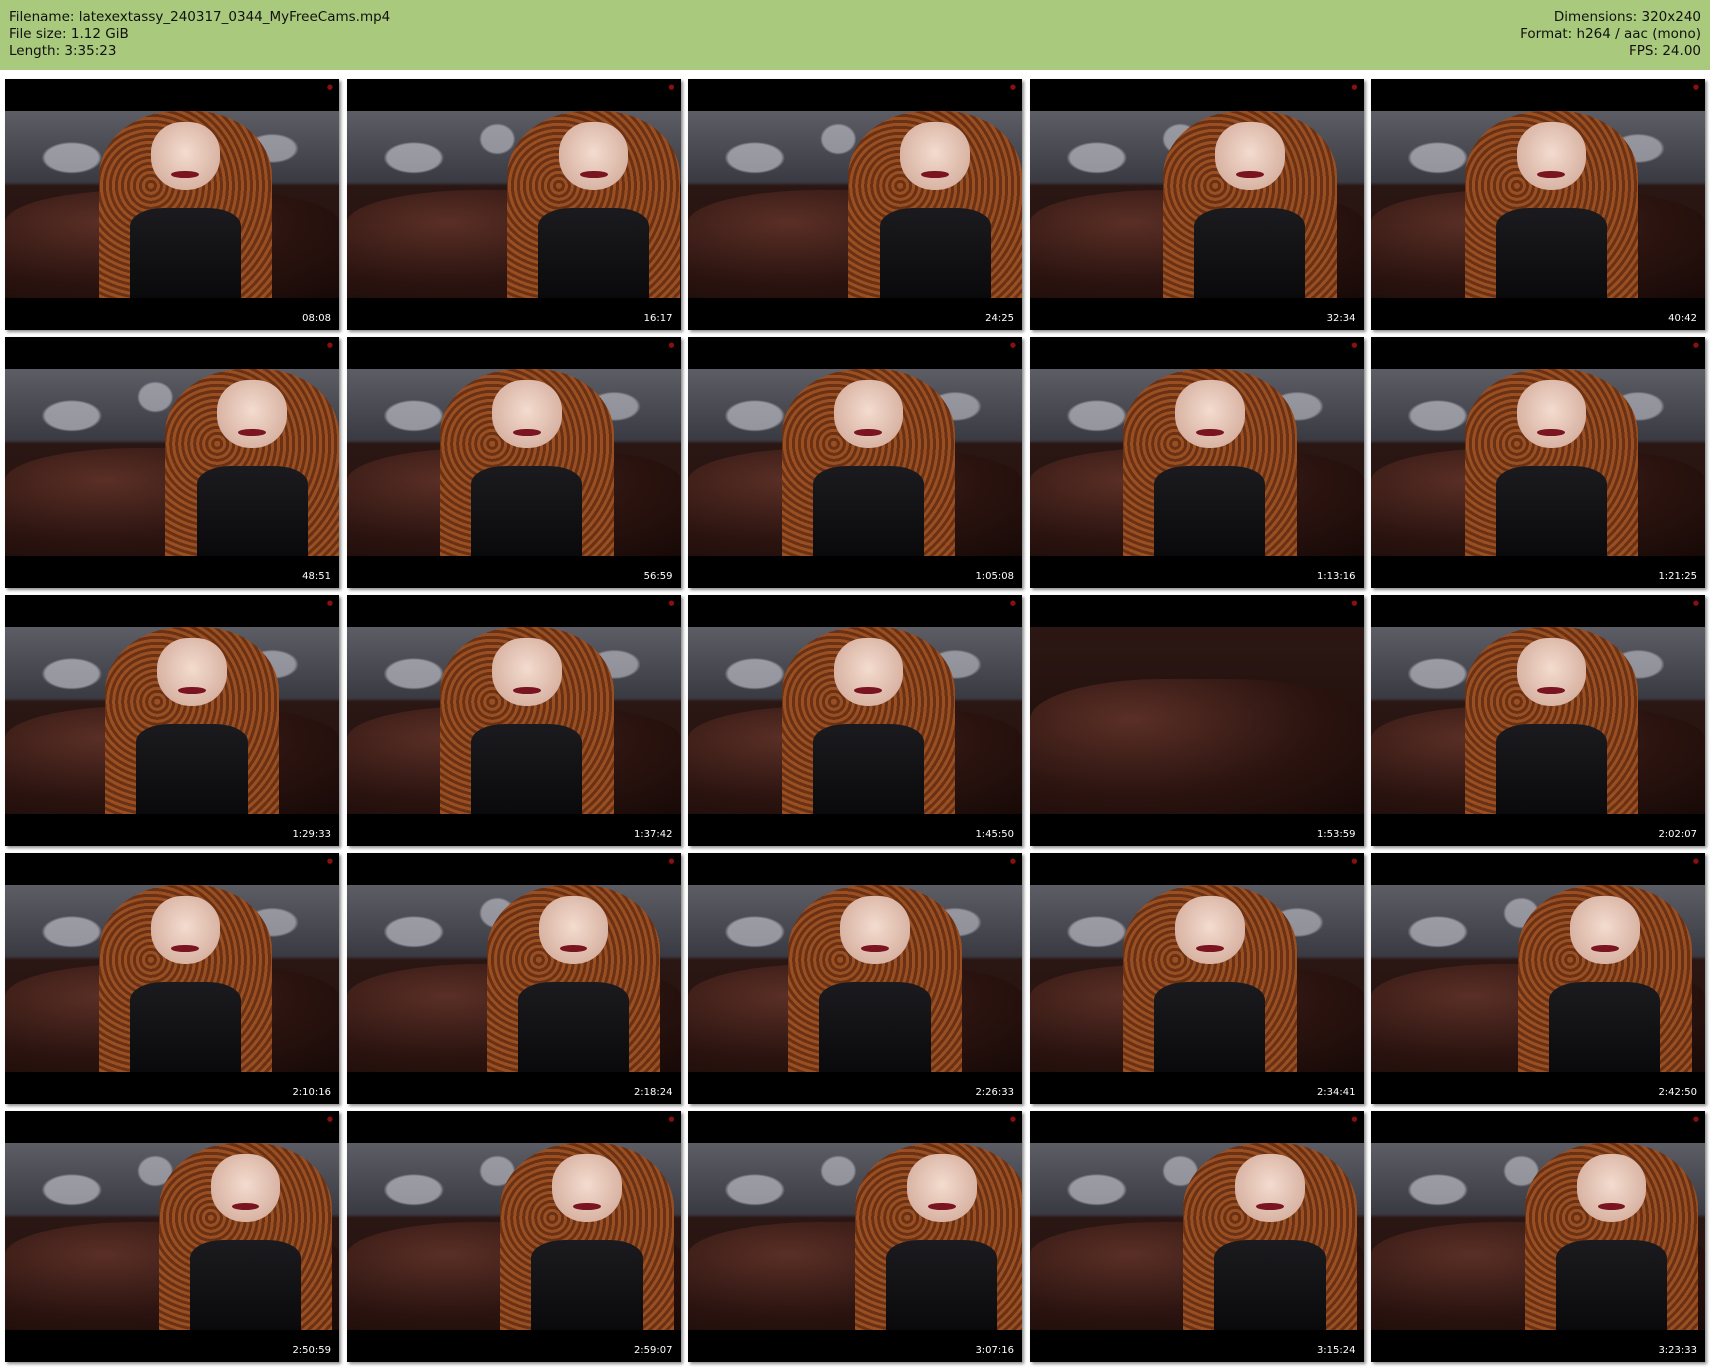 This screenshot has width=1710, height=1370. I want to click on timestamp-label: 3:15:24, so click(1336, 1350).